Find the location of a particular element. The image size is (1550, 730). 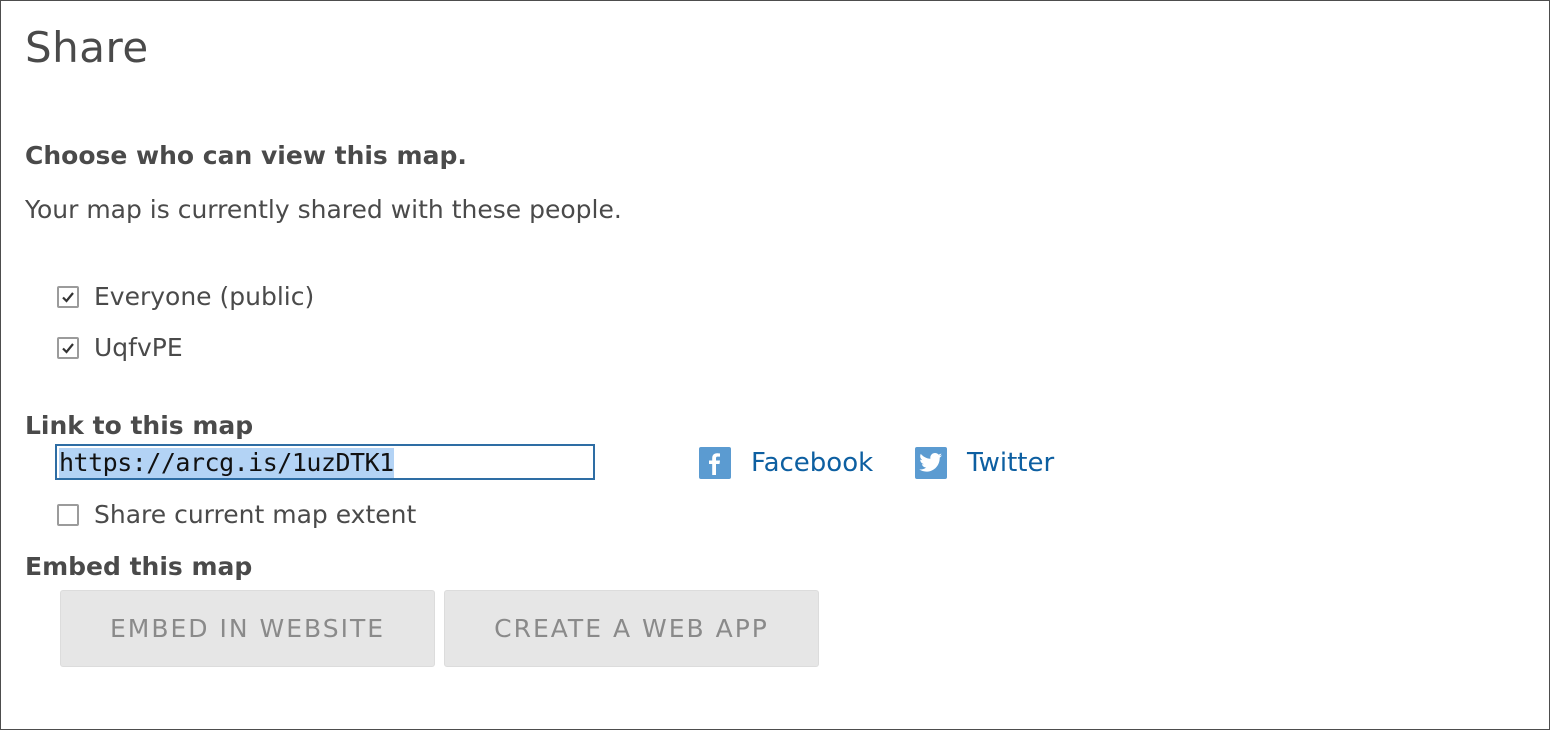

share-option-everyone: Everyone (public) is located at coordinates (185, 296).